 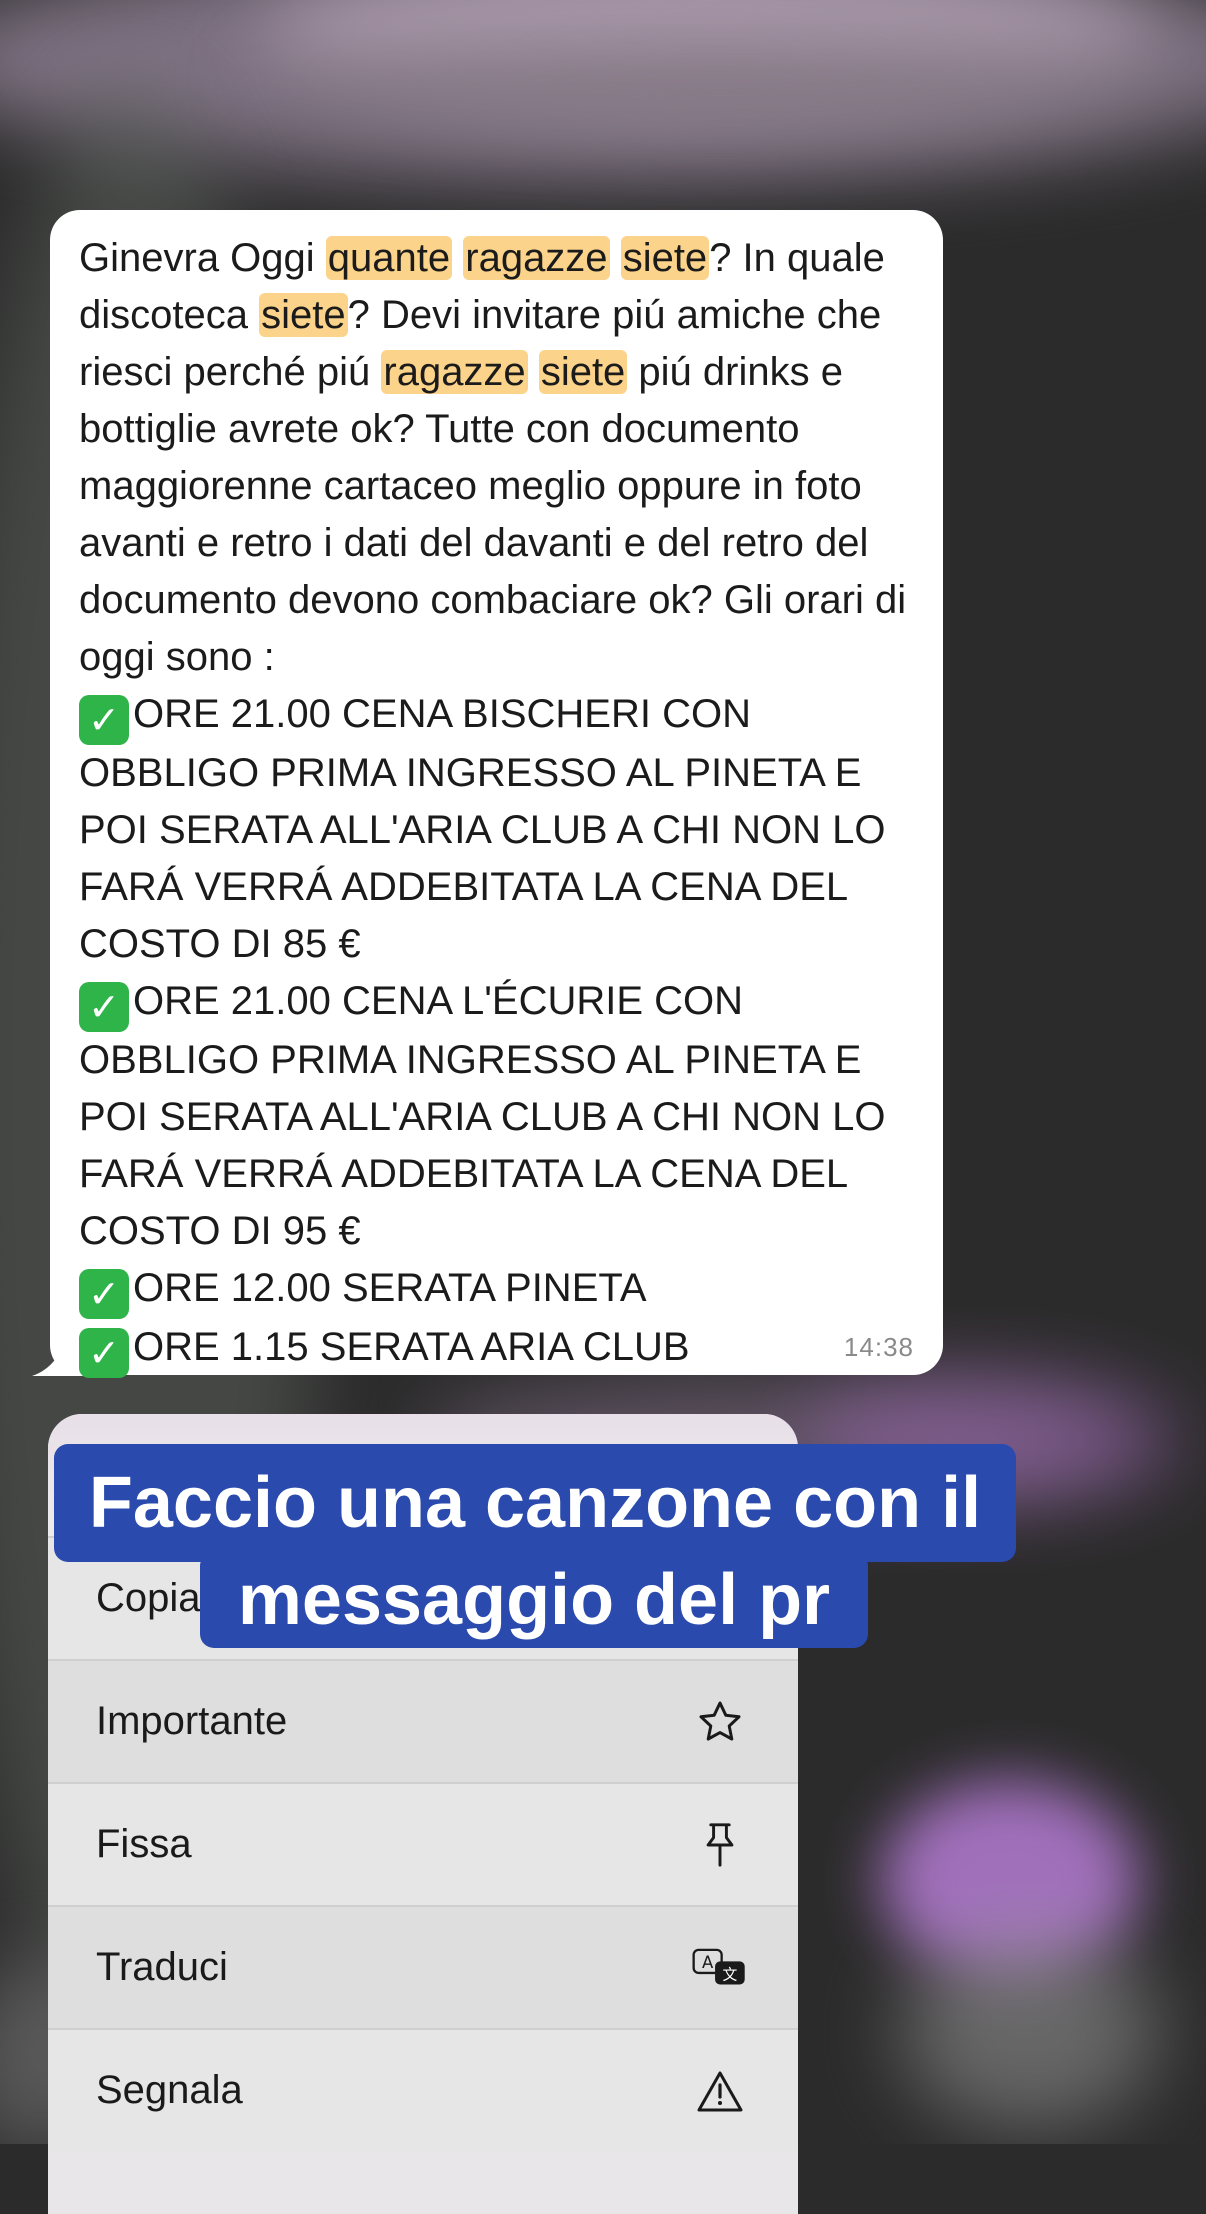 What do you see at coordinates (202, 258) in the screenshot?
I see `message-segment: Ginevra Oggi` at bounding box center [202, 258].